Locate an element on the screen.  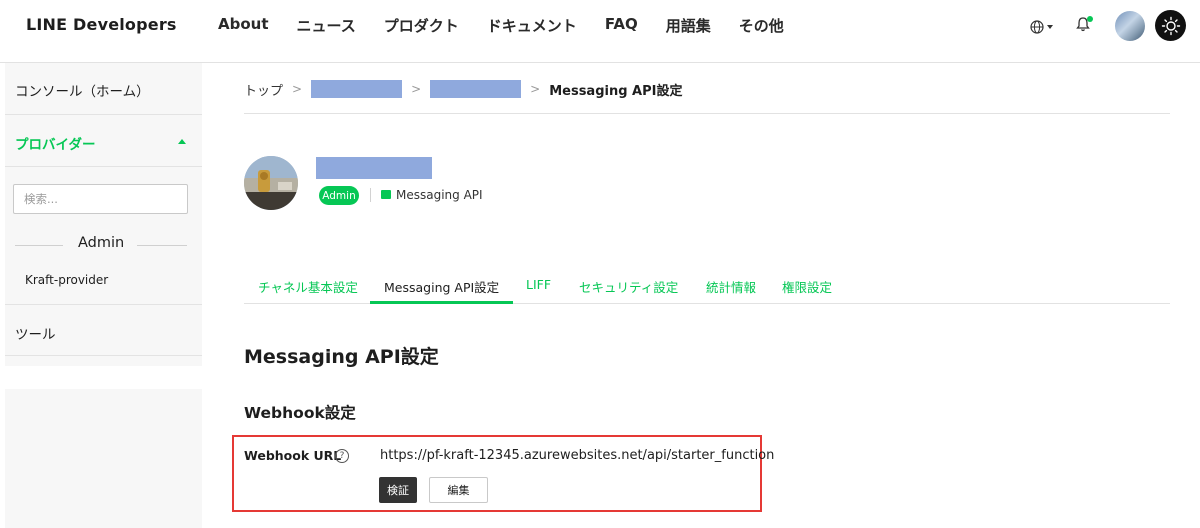
theme-toggle-button is located at coordinates (1170, 25).